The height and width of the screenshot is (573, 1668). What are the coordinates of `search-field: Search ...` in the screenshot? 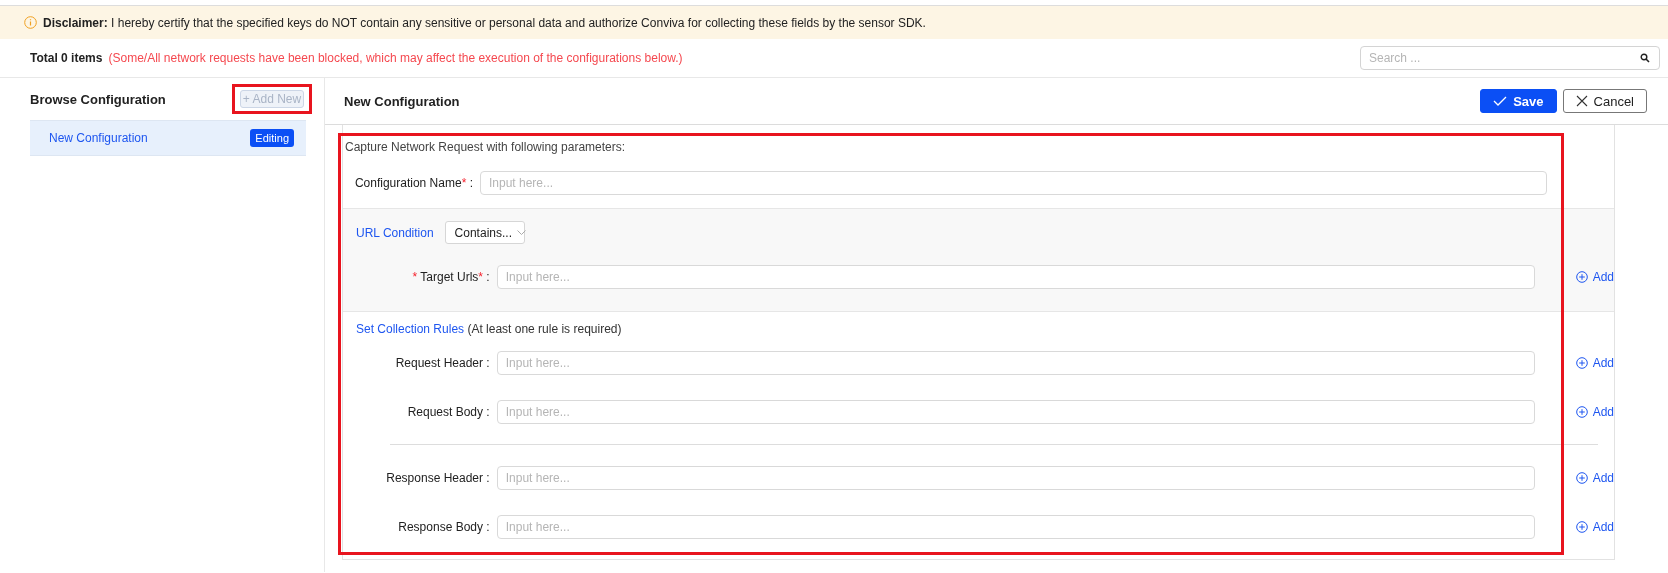 It's located at (1510, 58).